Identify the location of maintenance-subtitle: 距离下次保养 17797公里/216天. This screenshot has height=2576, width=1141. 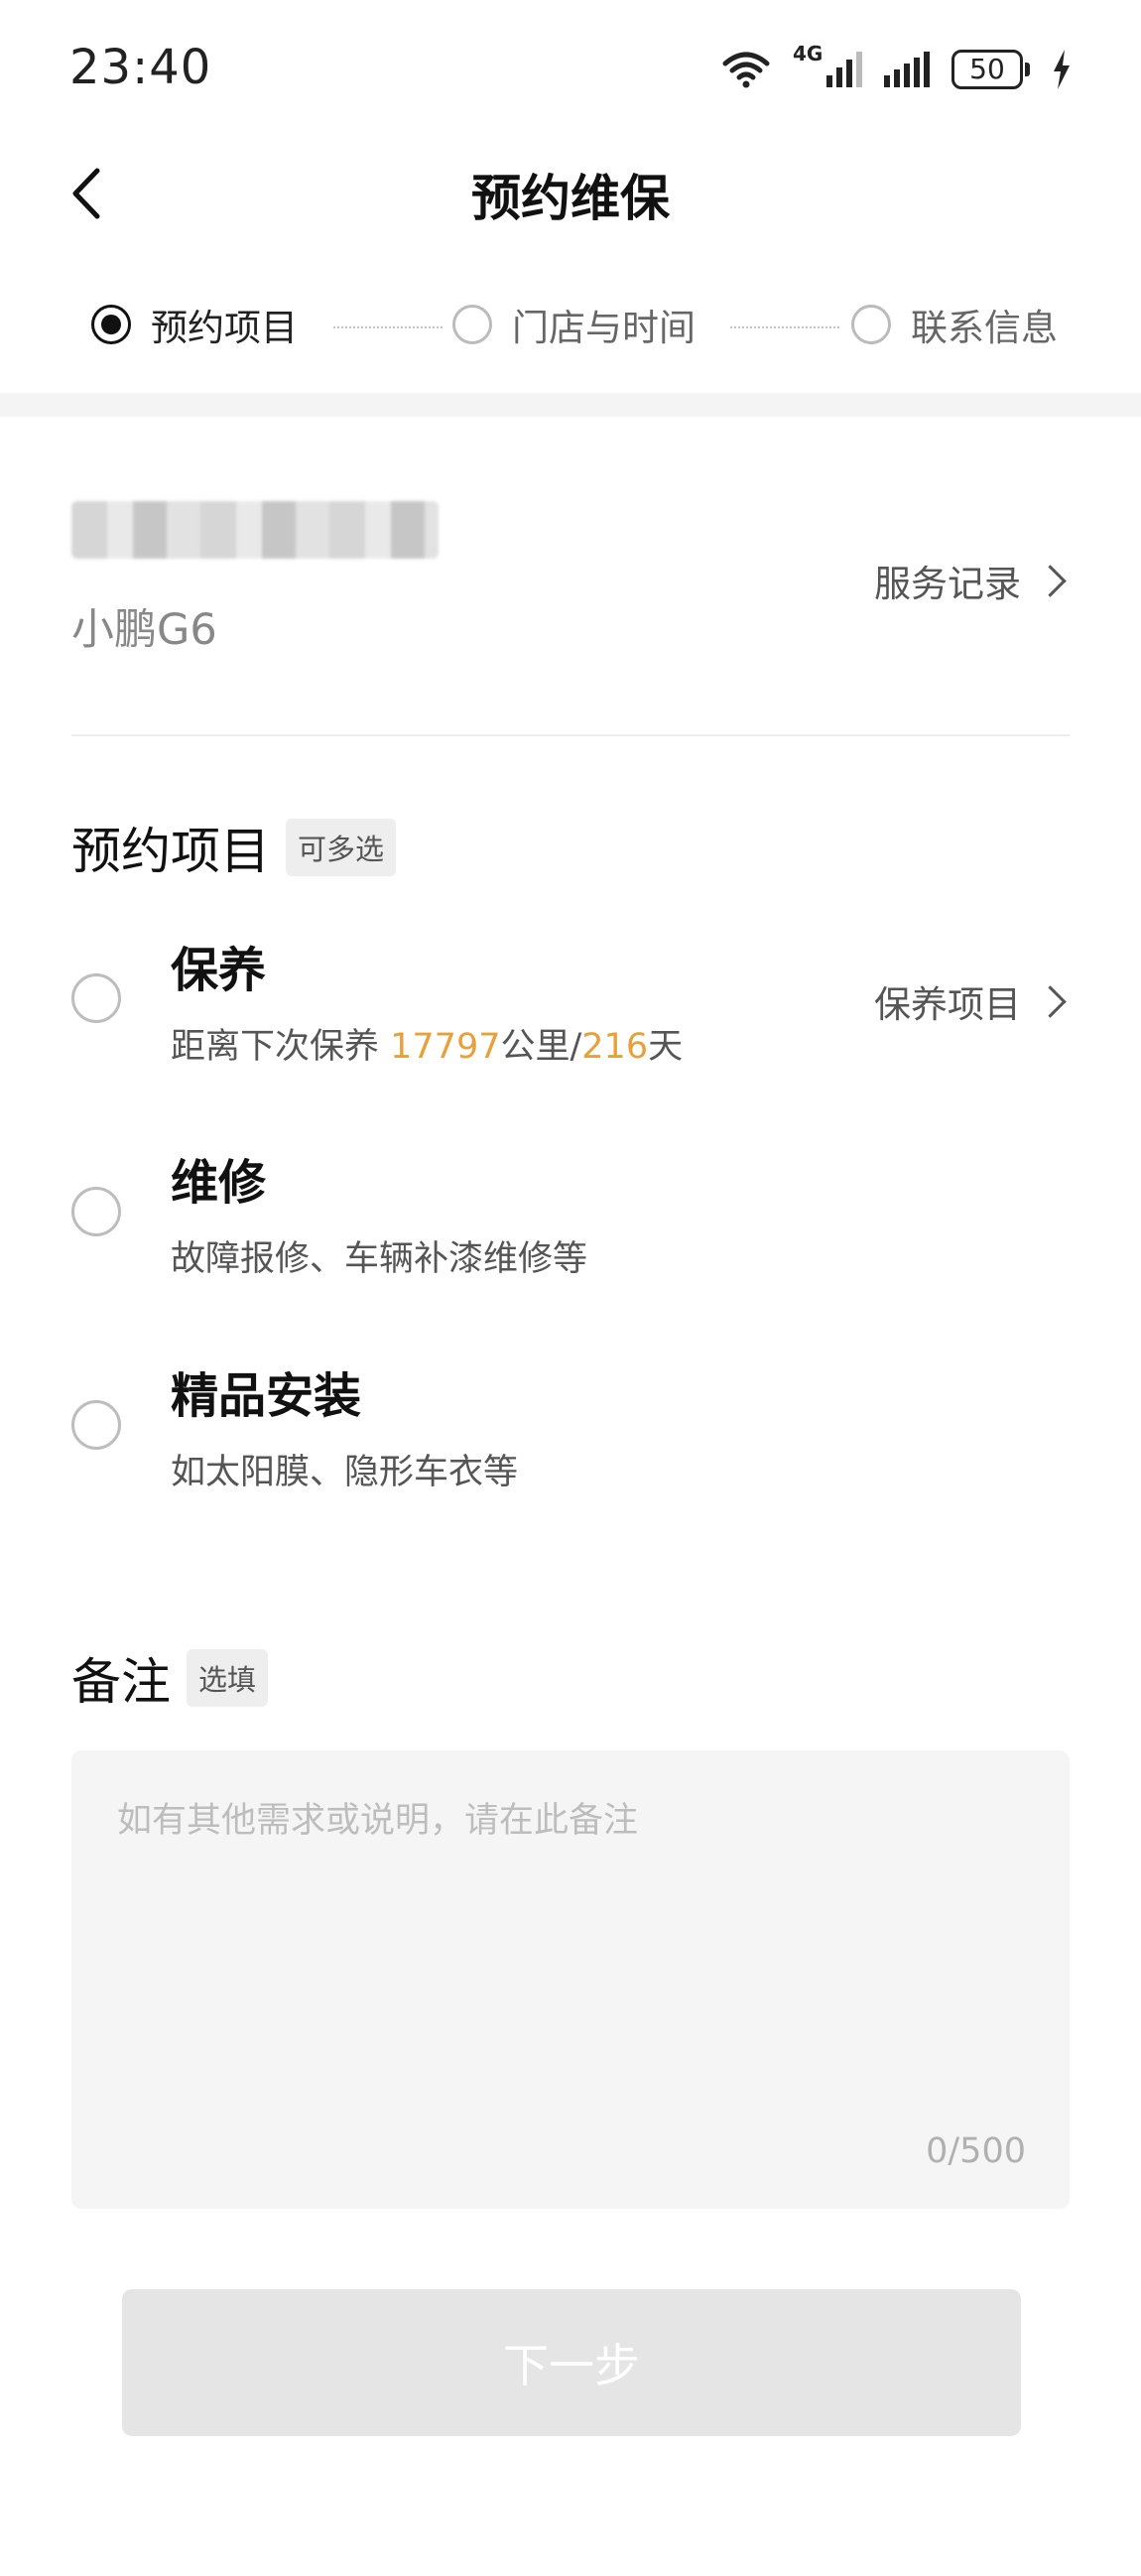
(427, 1044).